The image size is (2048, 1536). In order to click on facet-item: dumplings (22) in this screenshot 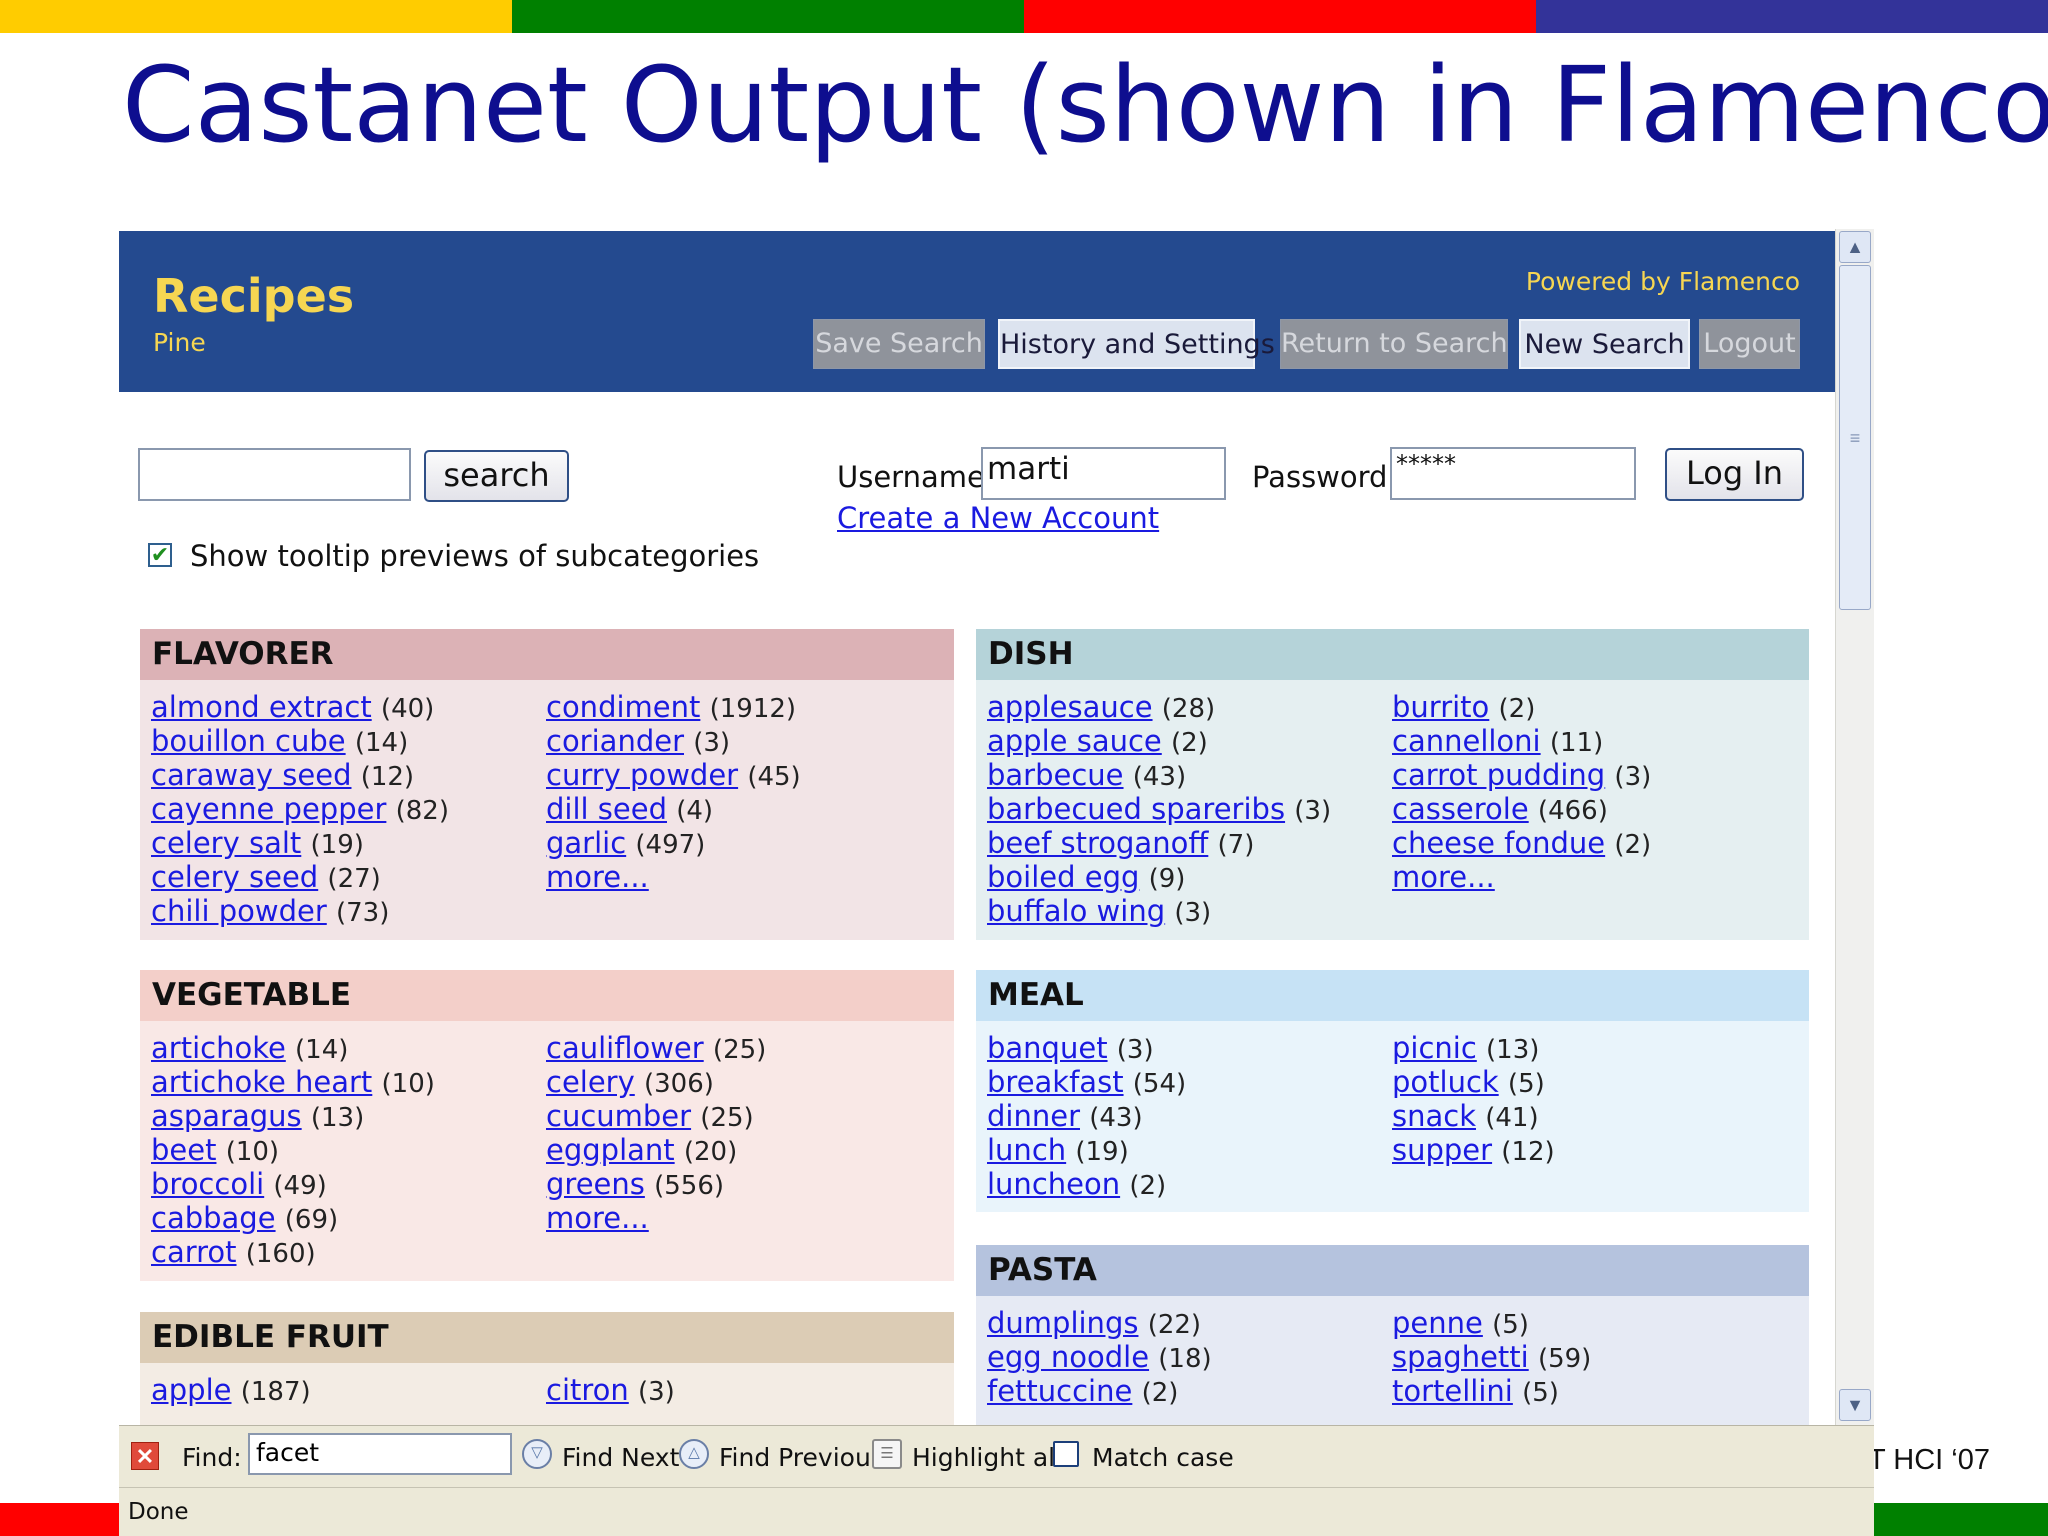, I will do `click(1099, 1323)`.